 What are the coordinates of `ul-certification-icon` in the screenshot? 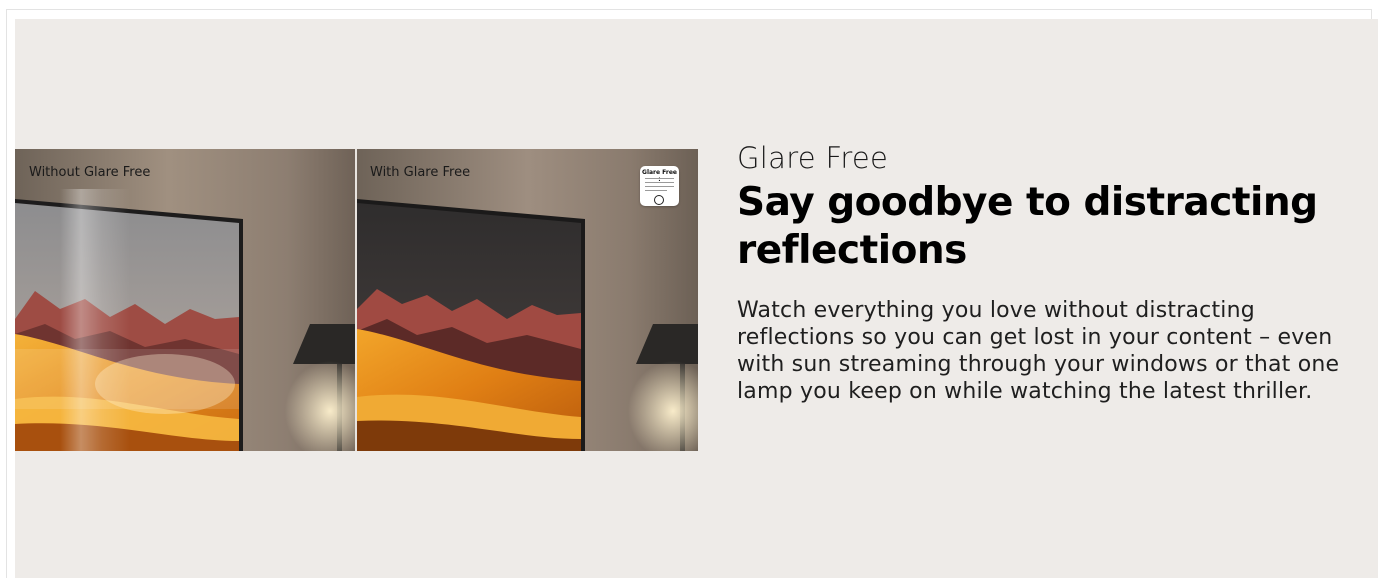 It's located at (659, 200).